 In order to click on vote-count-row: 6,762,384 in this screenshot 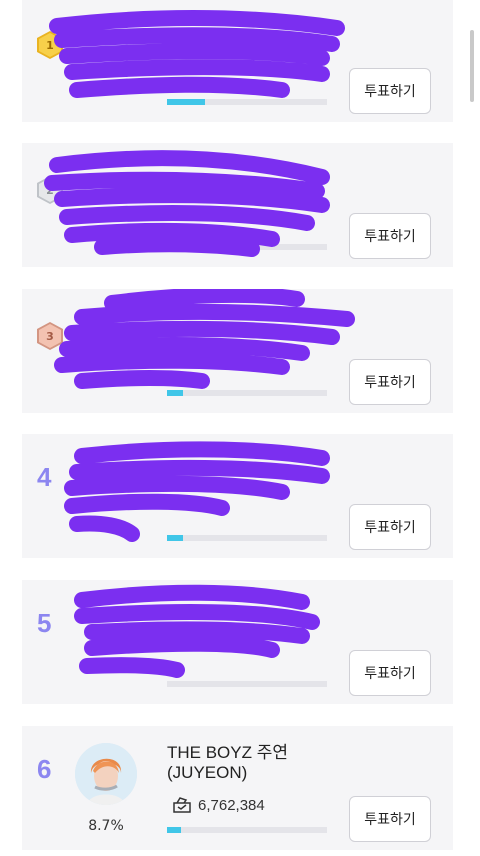, I will do `click(218, 805)`.